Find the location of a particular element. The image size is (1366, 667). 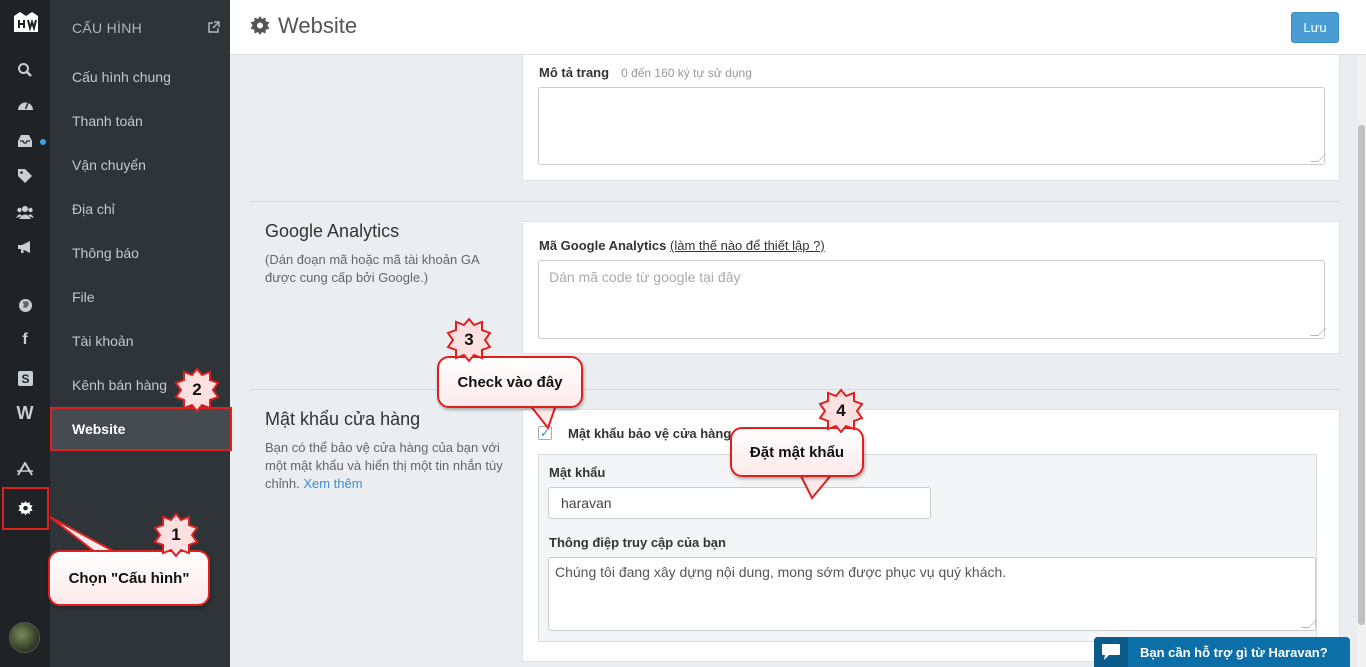

notification-dot is located at coordinates (43, 142).